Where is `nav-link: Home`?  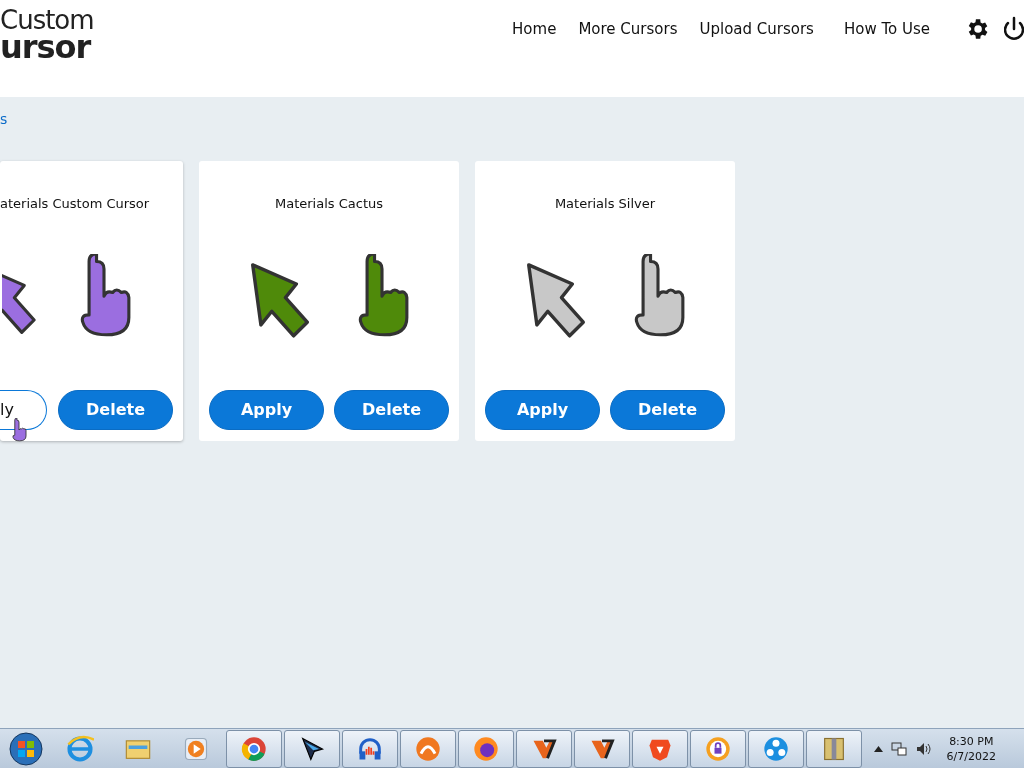 nav-link: Home is located at coordinates (534, 29).